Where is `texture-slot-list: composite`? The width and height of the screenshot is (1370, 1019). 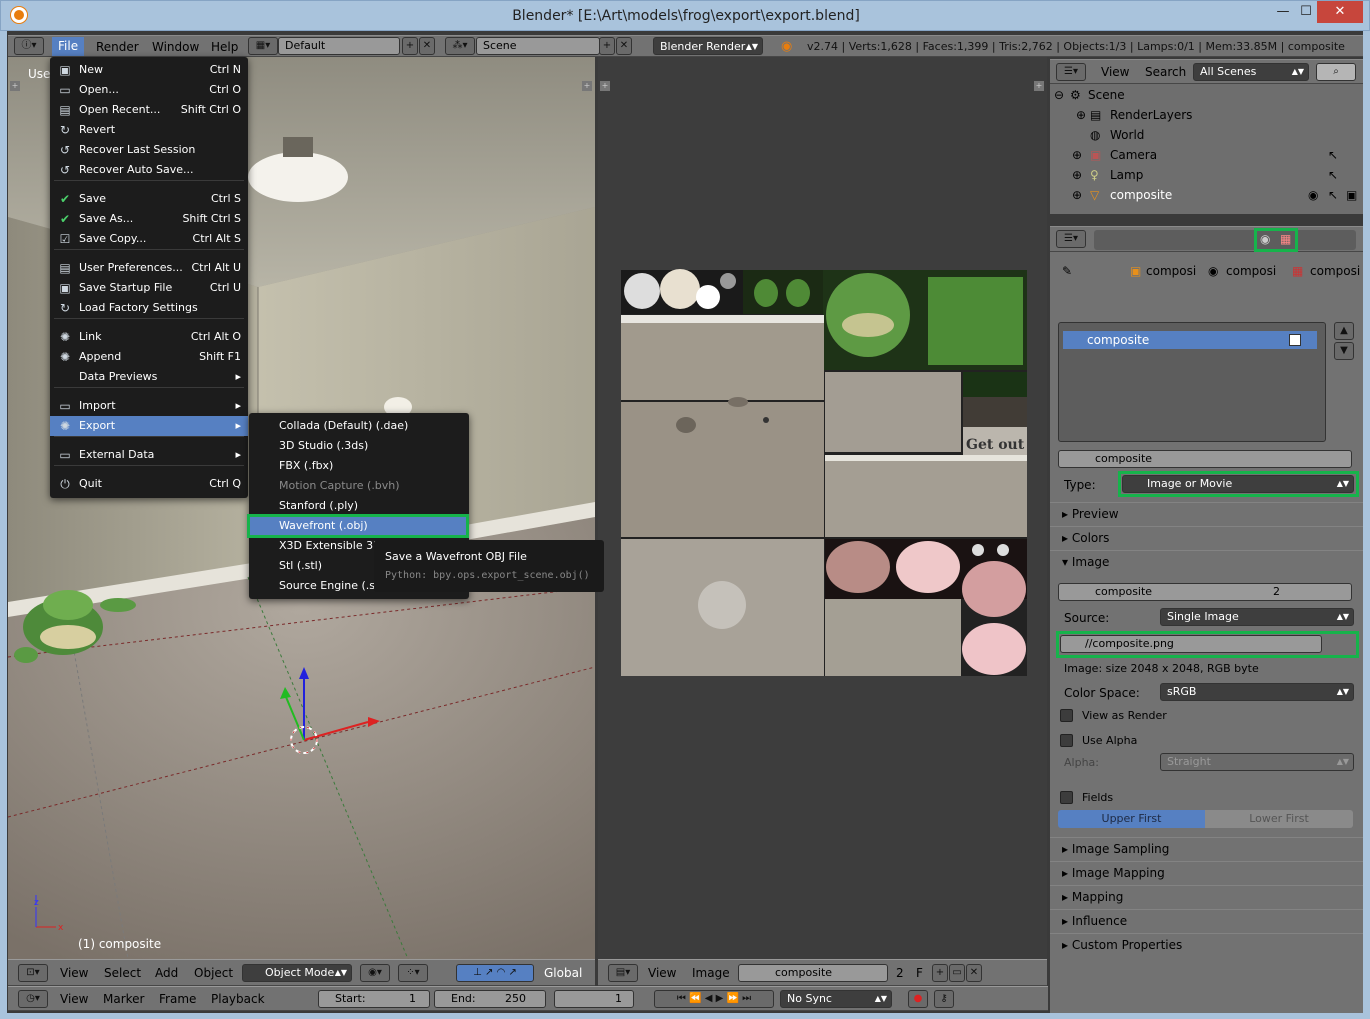
texture-slot-list: composite is located at coordinates (1192, 382).